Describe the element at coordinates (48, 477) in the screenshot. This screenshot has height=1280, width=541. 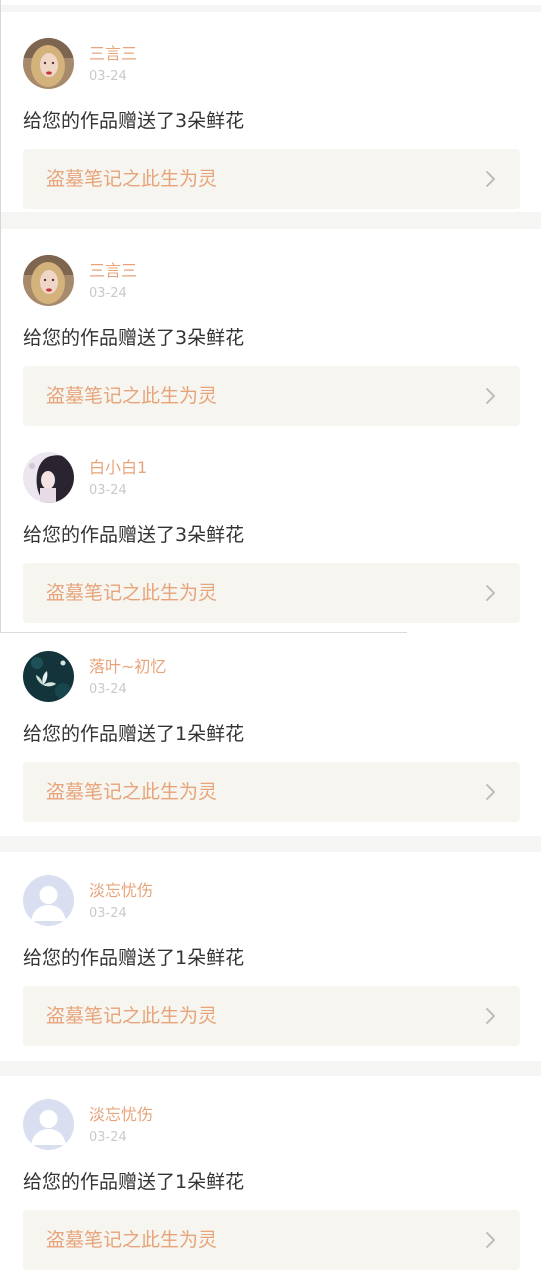
I see `avatar-anime-girl-icon` at that location.